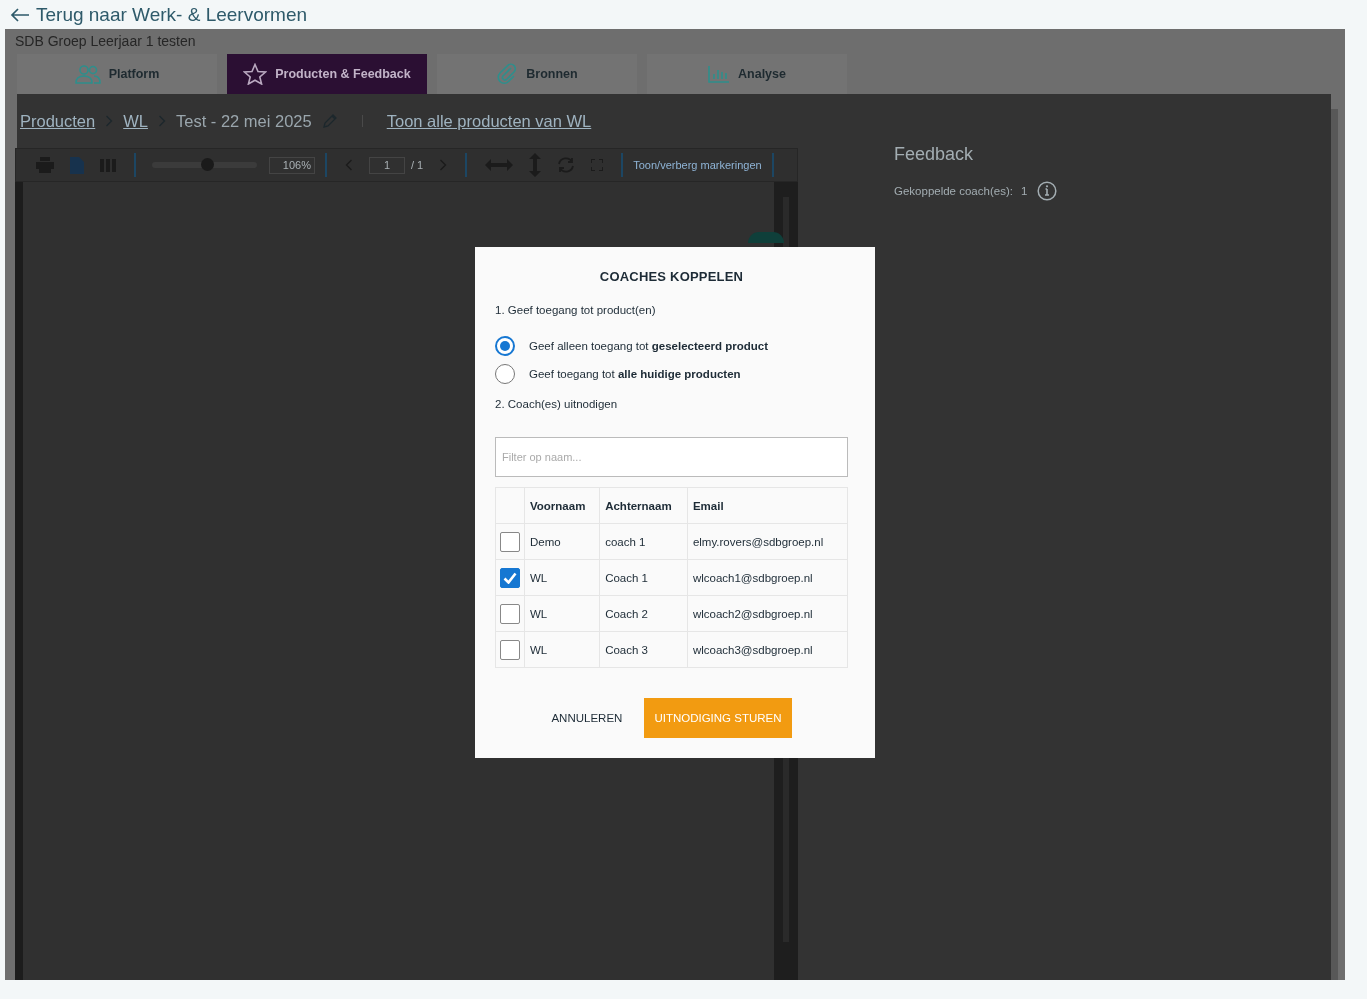 The image size is (1367, 999). What do you see at coordinates (643, 541) in the screenshot?
I see `table-cell: coach 1` at bounding box center [643, 541].